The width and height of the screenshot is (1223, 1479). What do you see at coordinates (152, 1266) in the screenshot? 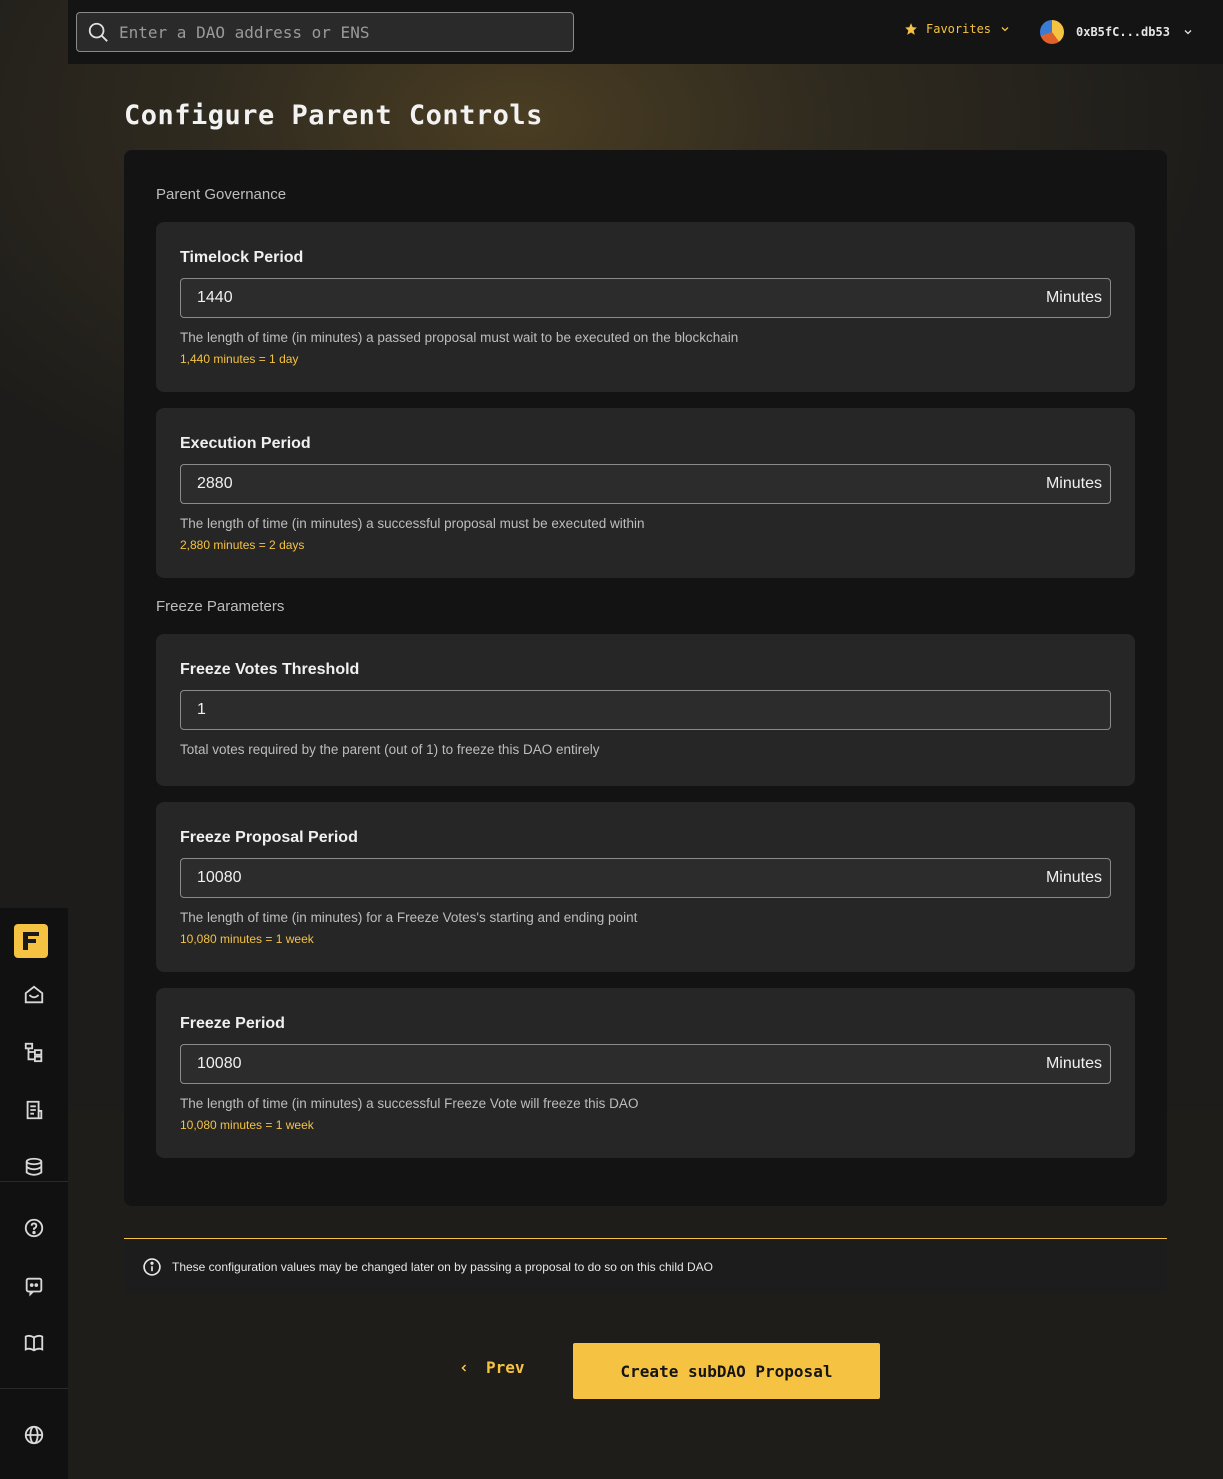
I see `info-icon` at bounding box center [152, 1266].